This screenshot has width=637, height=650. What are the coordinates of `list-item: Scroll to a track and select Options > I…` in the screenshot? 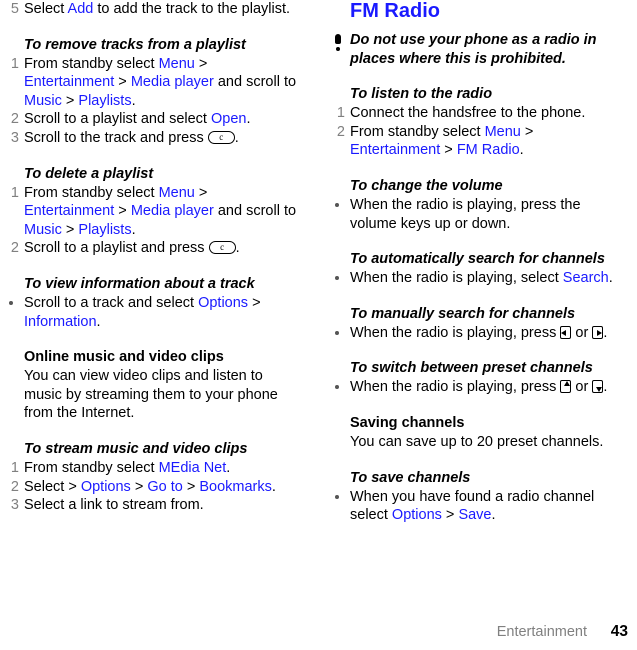 It's located at (150, 312).